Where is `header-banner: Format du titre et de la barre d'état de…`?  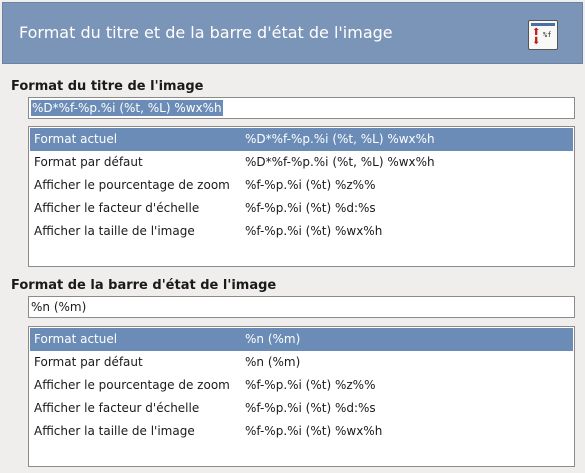 header-banner: Format du titre et de la barre d'état de… is located at coordinates (292, 33).